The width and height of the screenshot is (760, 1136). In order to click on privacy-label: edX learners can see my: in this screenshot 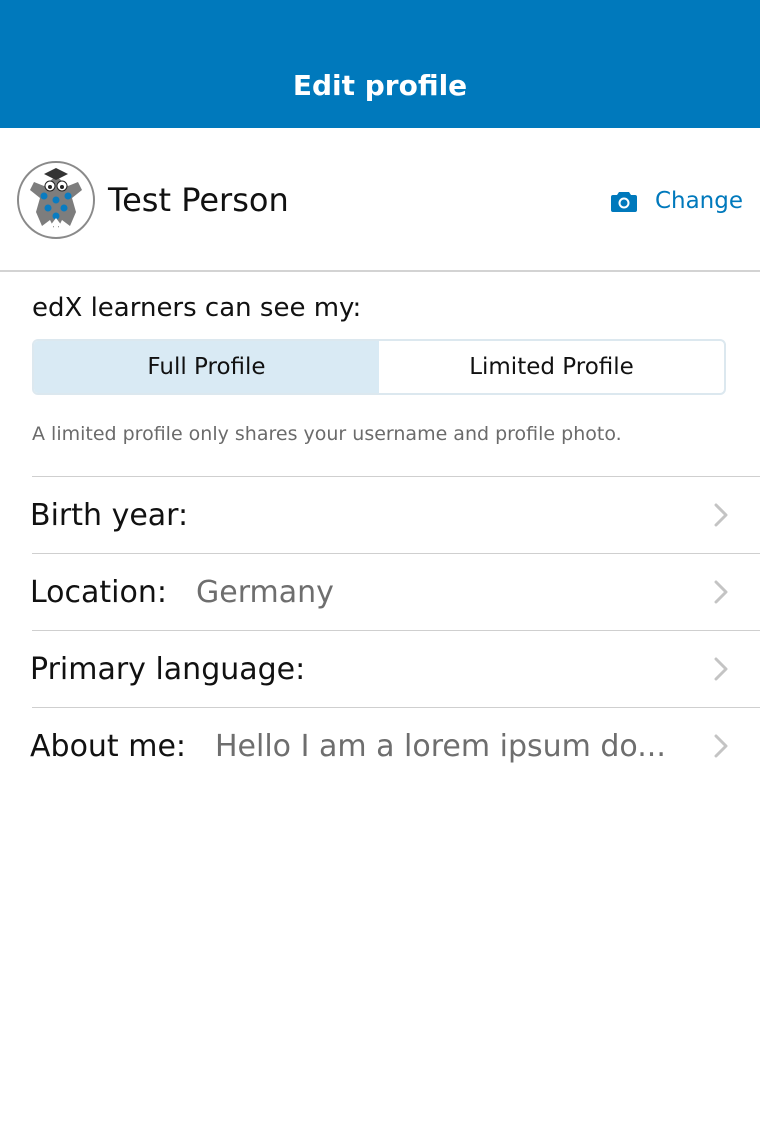, I will do `click(197, 308)`.